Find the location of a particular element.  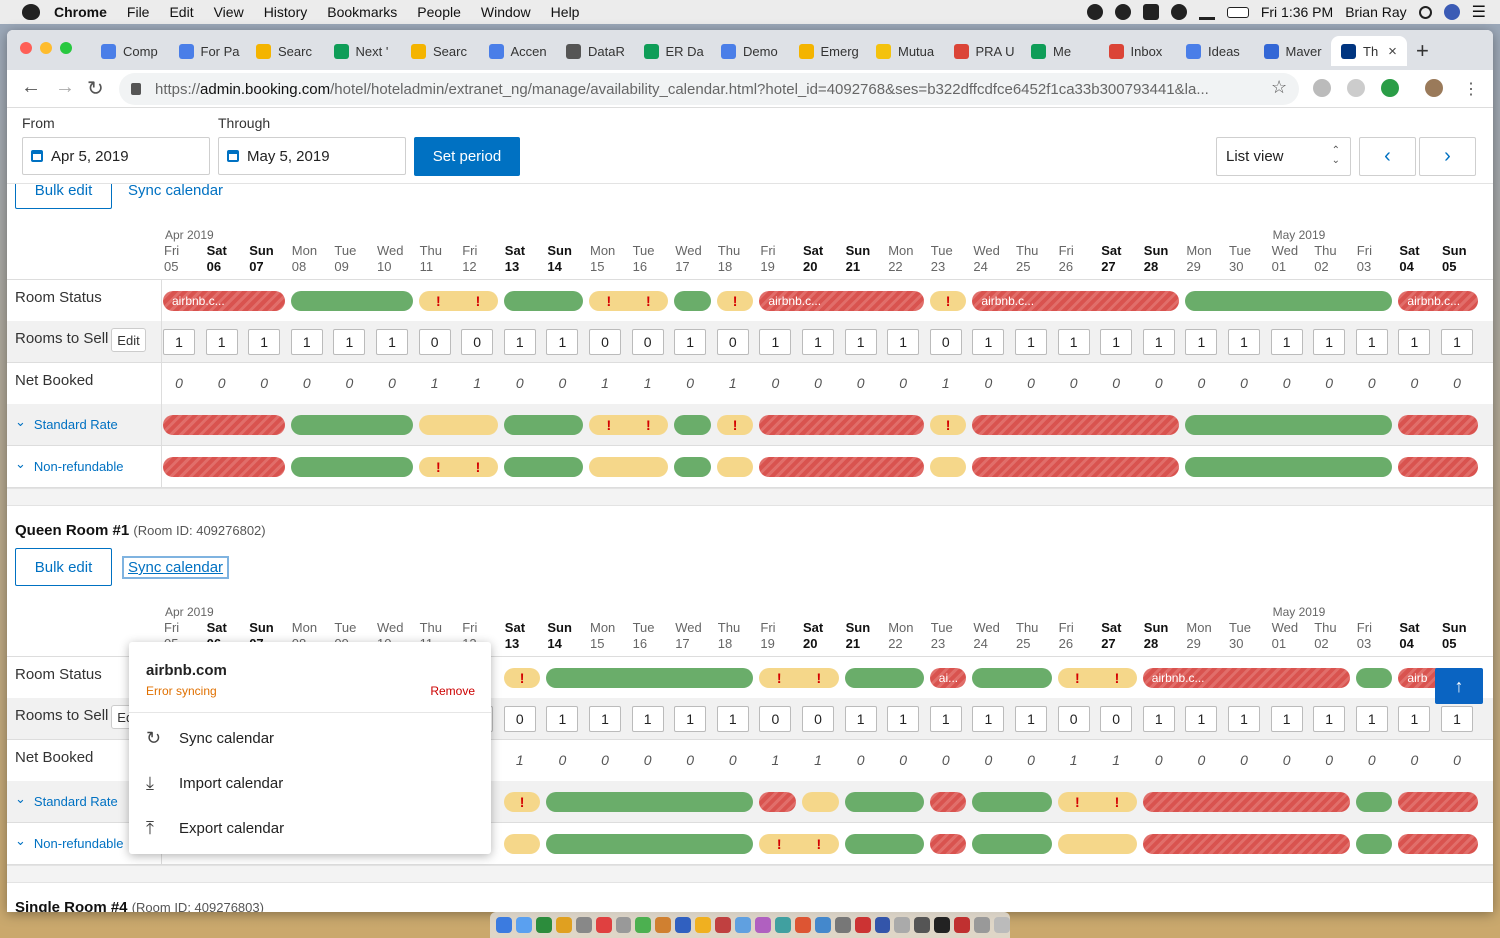

browser-tab: Me is located at coordinates (1060, 51).